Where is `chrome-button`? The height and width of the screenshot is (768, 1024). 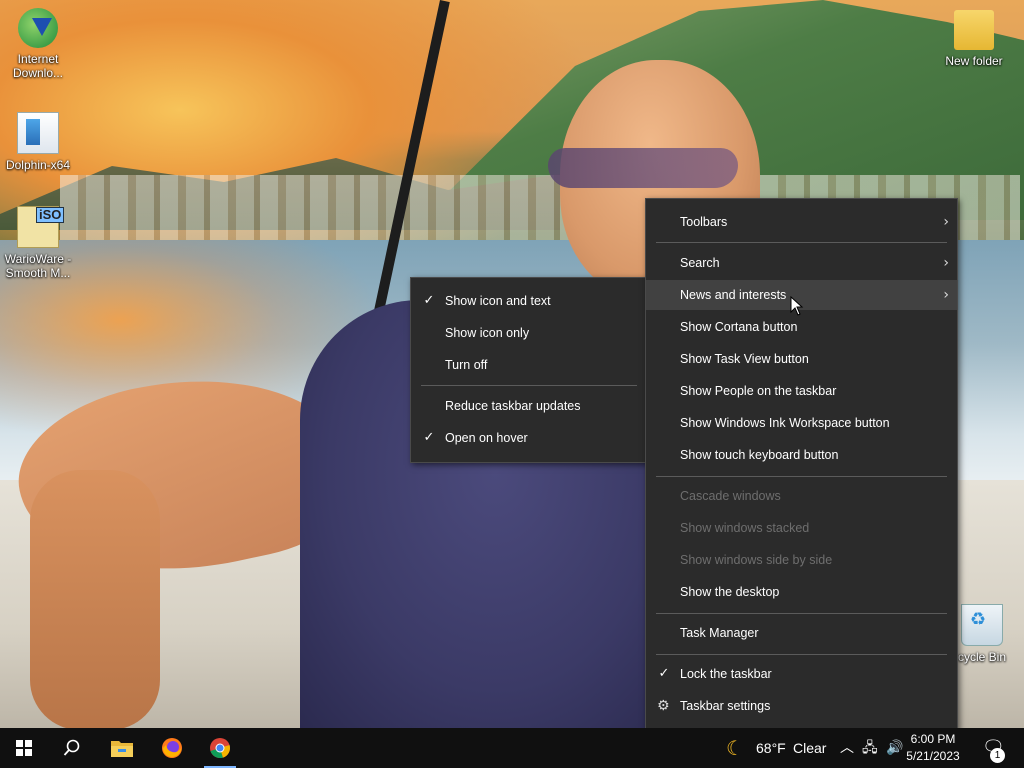
chrome-button is located at coordinates (220, 748).